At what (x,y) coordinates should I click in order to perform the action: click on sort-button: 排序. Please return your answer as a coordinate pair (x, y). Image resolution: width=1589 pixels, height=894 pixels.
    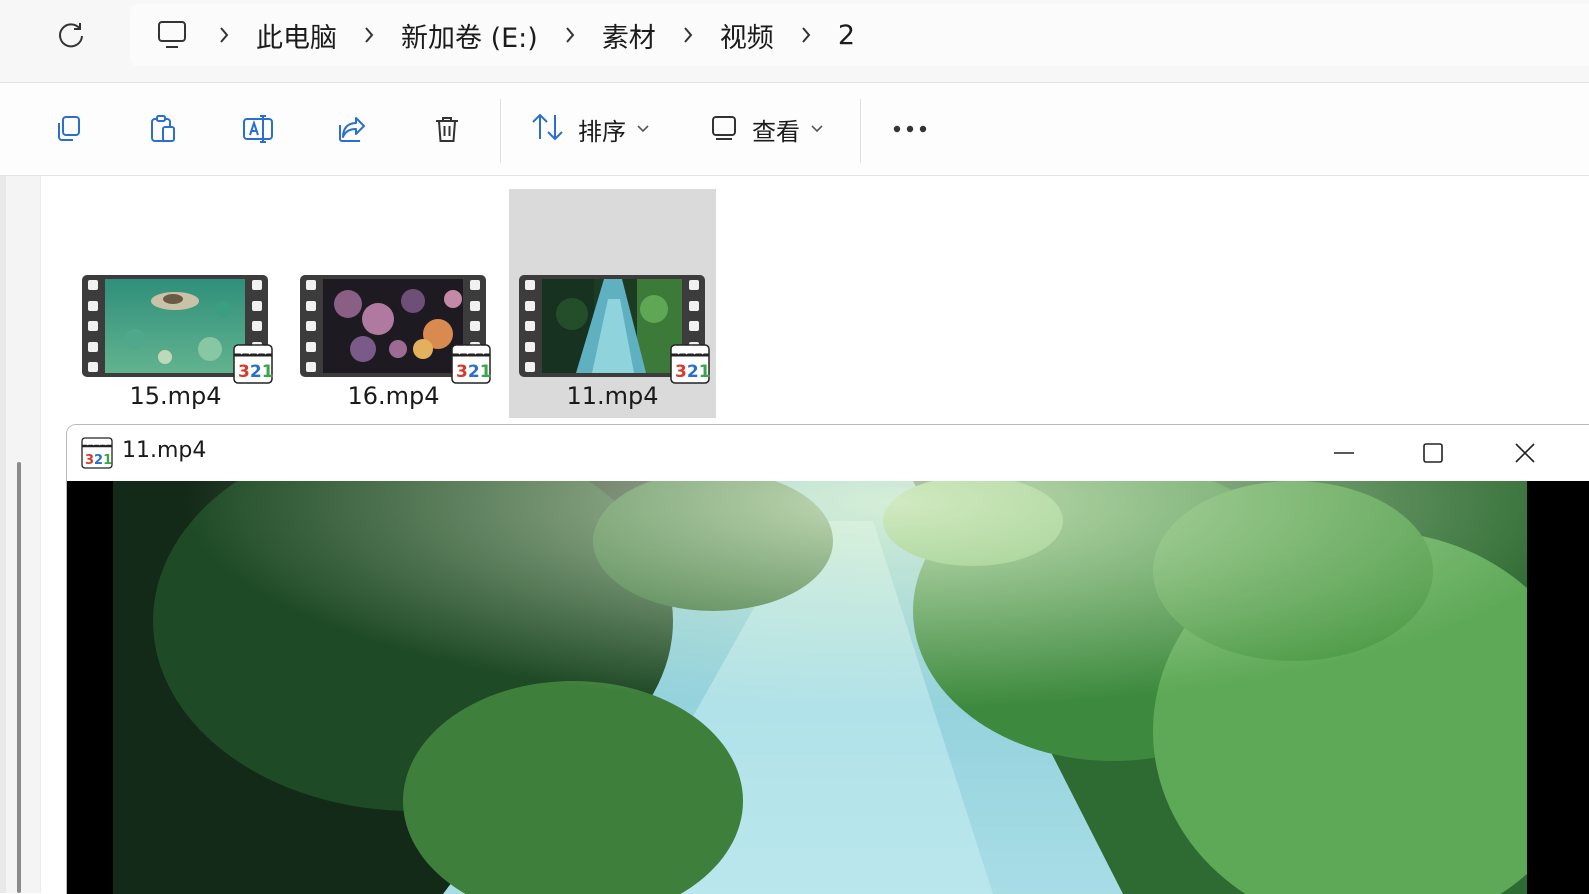
    Looking at the image, I should click on (590, 129).